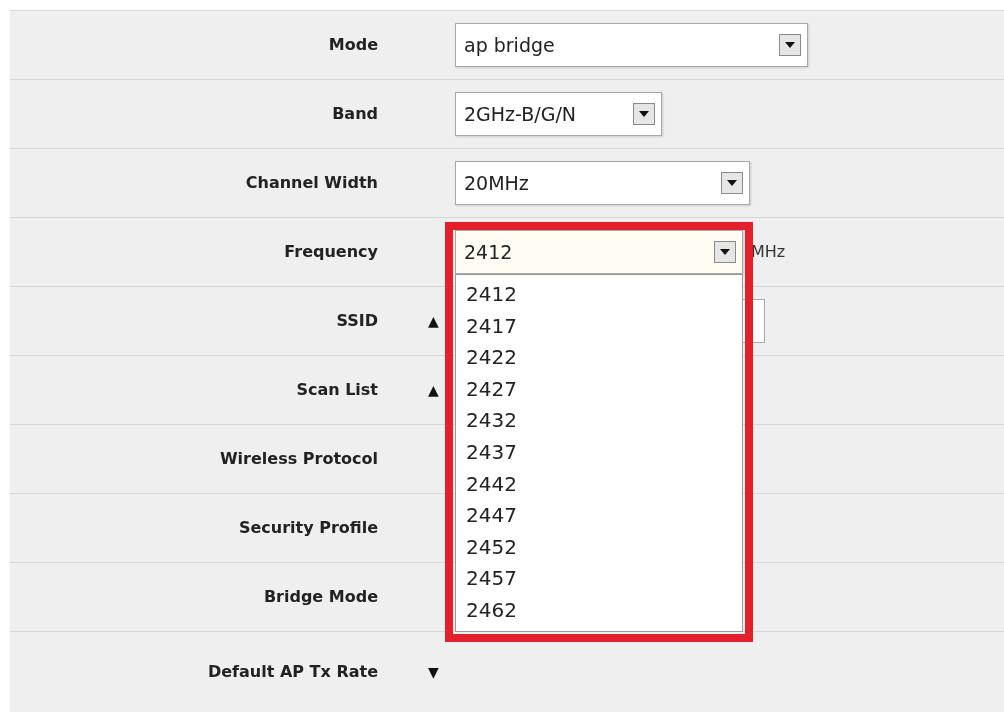  What do you see at coordinates (768, 252) in the screenshot?
I see `unit-label: MHz` at bounding box center [768, 252].